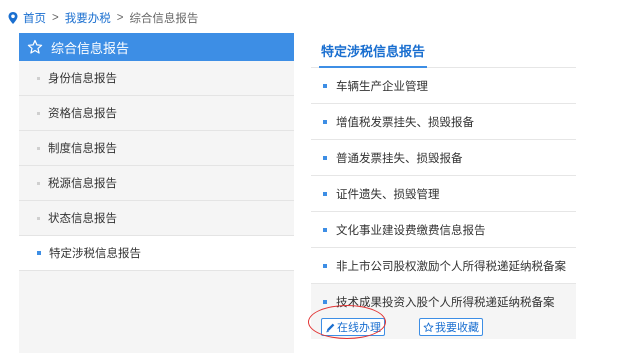 The height and width of the screenshot is (354, 630). I want to click on list-item: 增值税发票挂失、损毁报备, so click(443, 122).